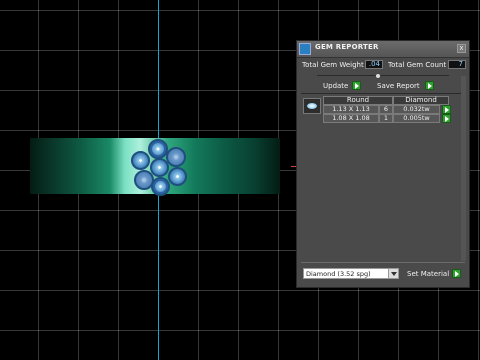 The image size is (480, 360). I want to click on gem-reporter-icon, so click(305, 49).